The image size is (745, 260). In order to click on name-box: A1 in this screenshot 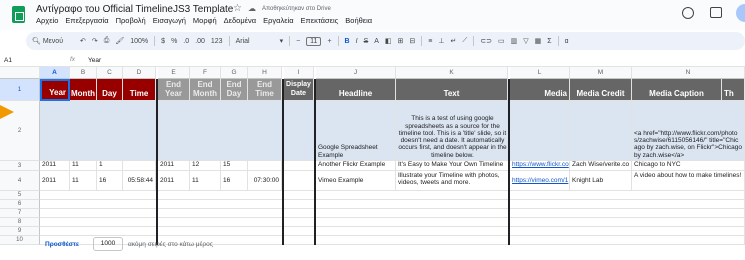, I will do `click(8, 60)`.